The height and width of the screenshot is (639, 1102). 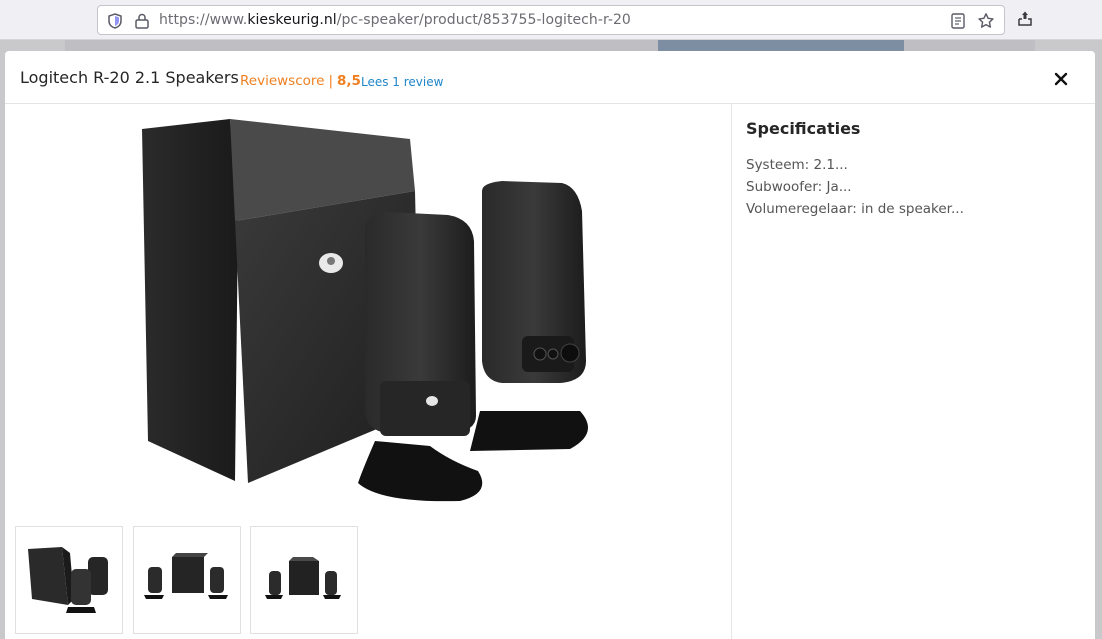 I want to click on shield-icon, so click(x=115, y=21).